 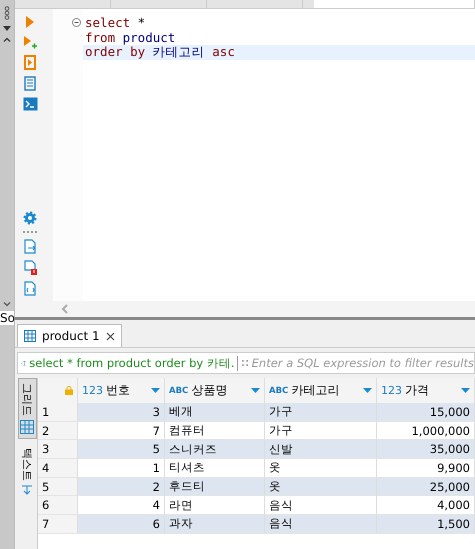 What do you see at coordinates (321, 487) in the screenshot?
I see `table-cell: 옷` at bounding box center [321, 487].